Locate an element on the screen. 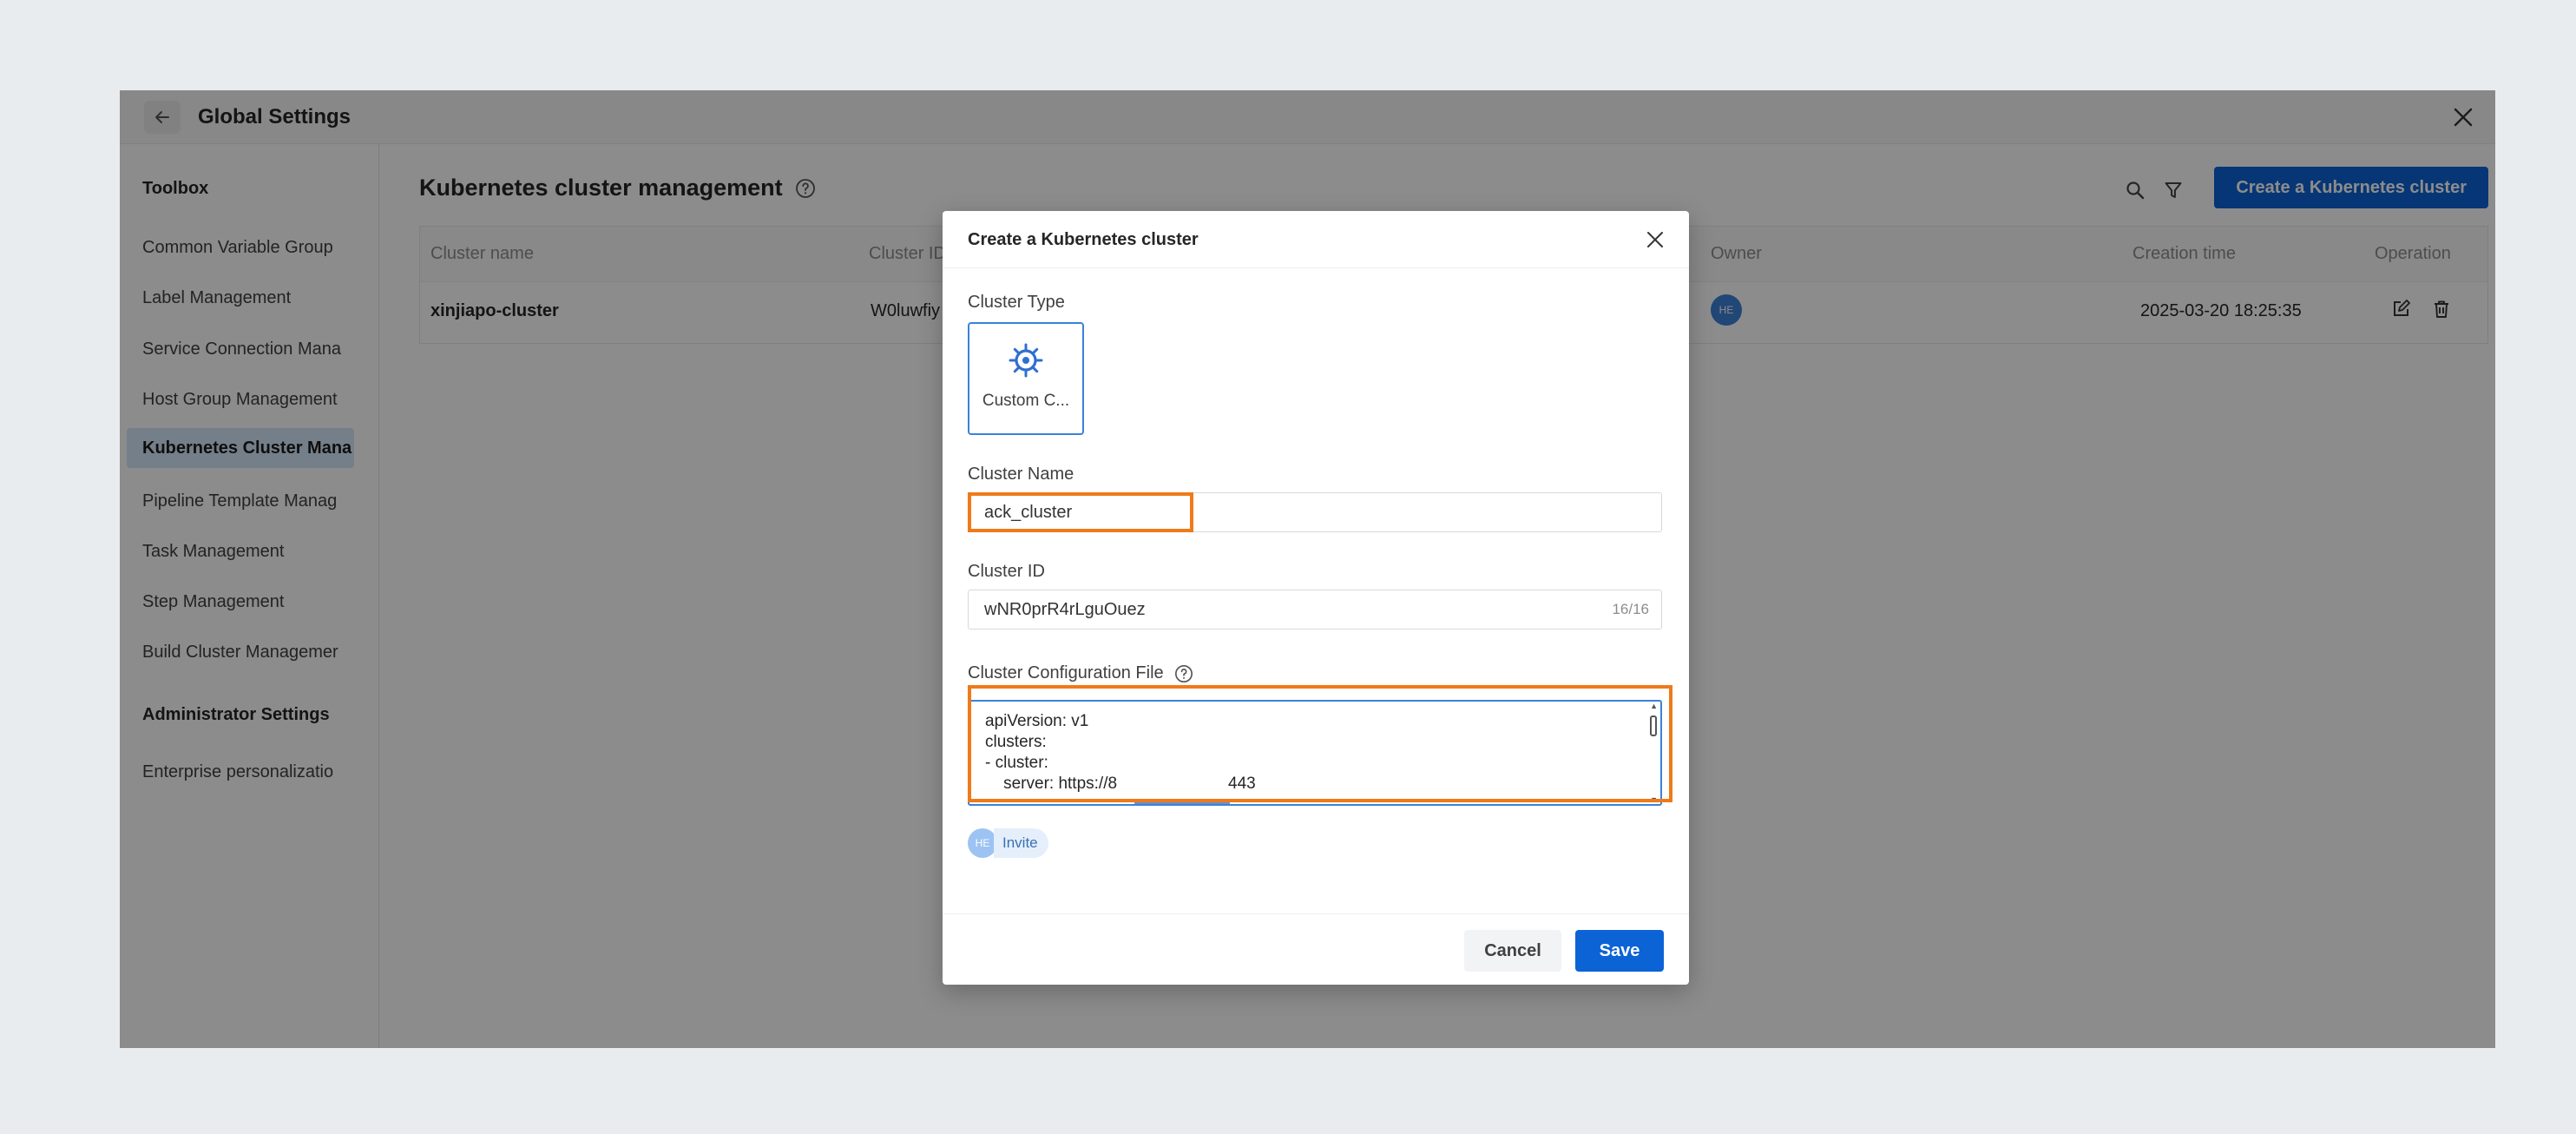 This screenshot has width=2576, height=1134. save-button: Save is located at coordinates (1619, 951).